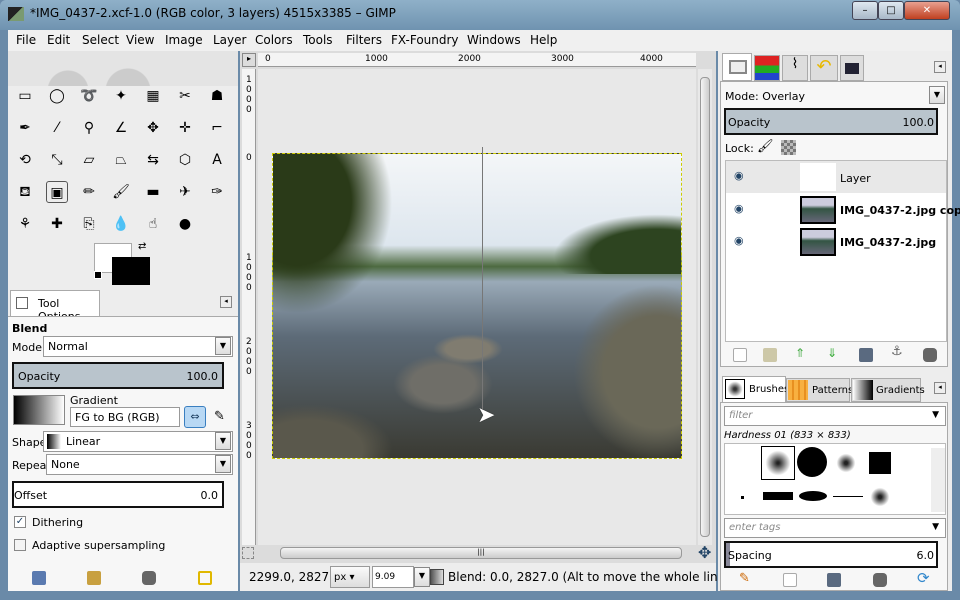 This screenshot has height=600, width=960. What do you see at coordinates (131, 271) in the screenshot?
I see `background-color` at bounding box center [131, 271].